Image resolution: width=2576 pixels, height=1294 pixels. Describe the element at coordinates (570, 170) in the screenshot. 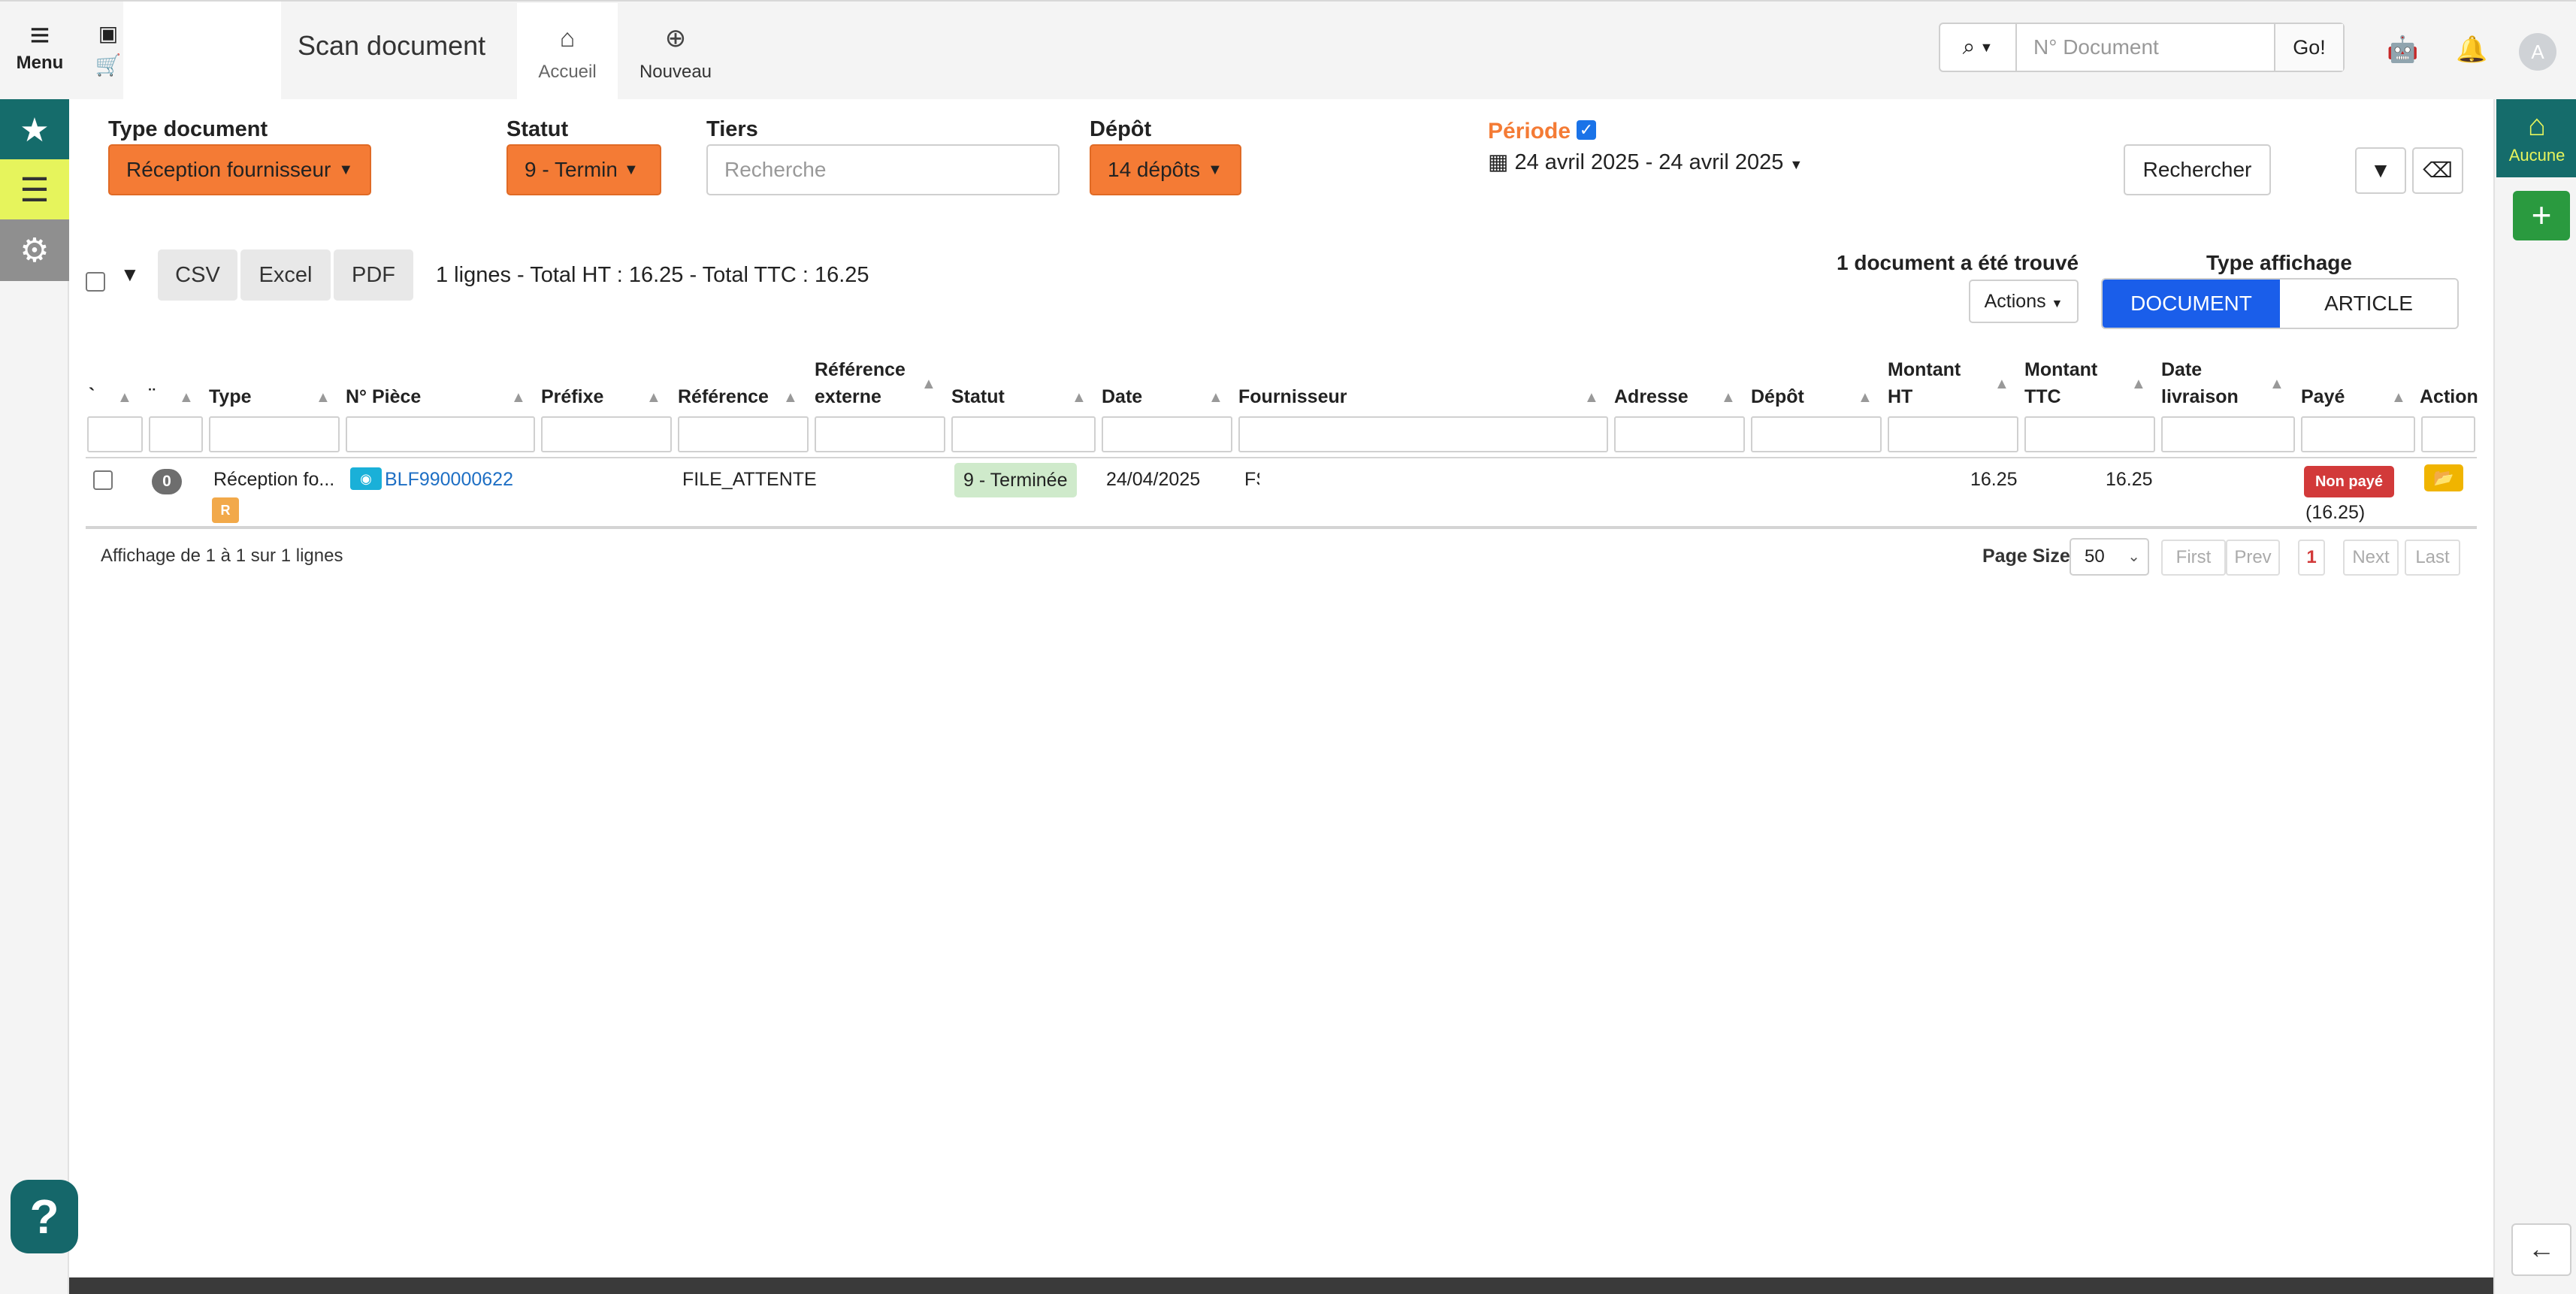

I see `statut-value: 9 - Terminée` at that location.